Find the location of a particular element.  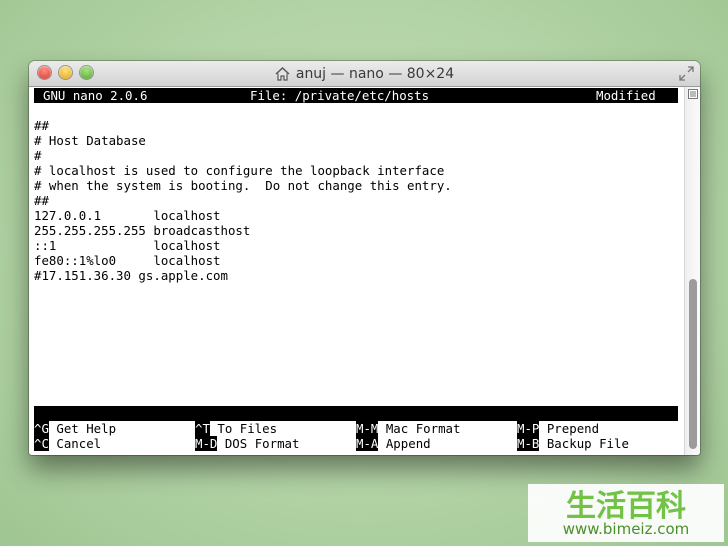

shortcut-label: Prepend is located at coordinates (569, 428).